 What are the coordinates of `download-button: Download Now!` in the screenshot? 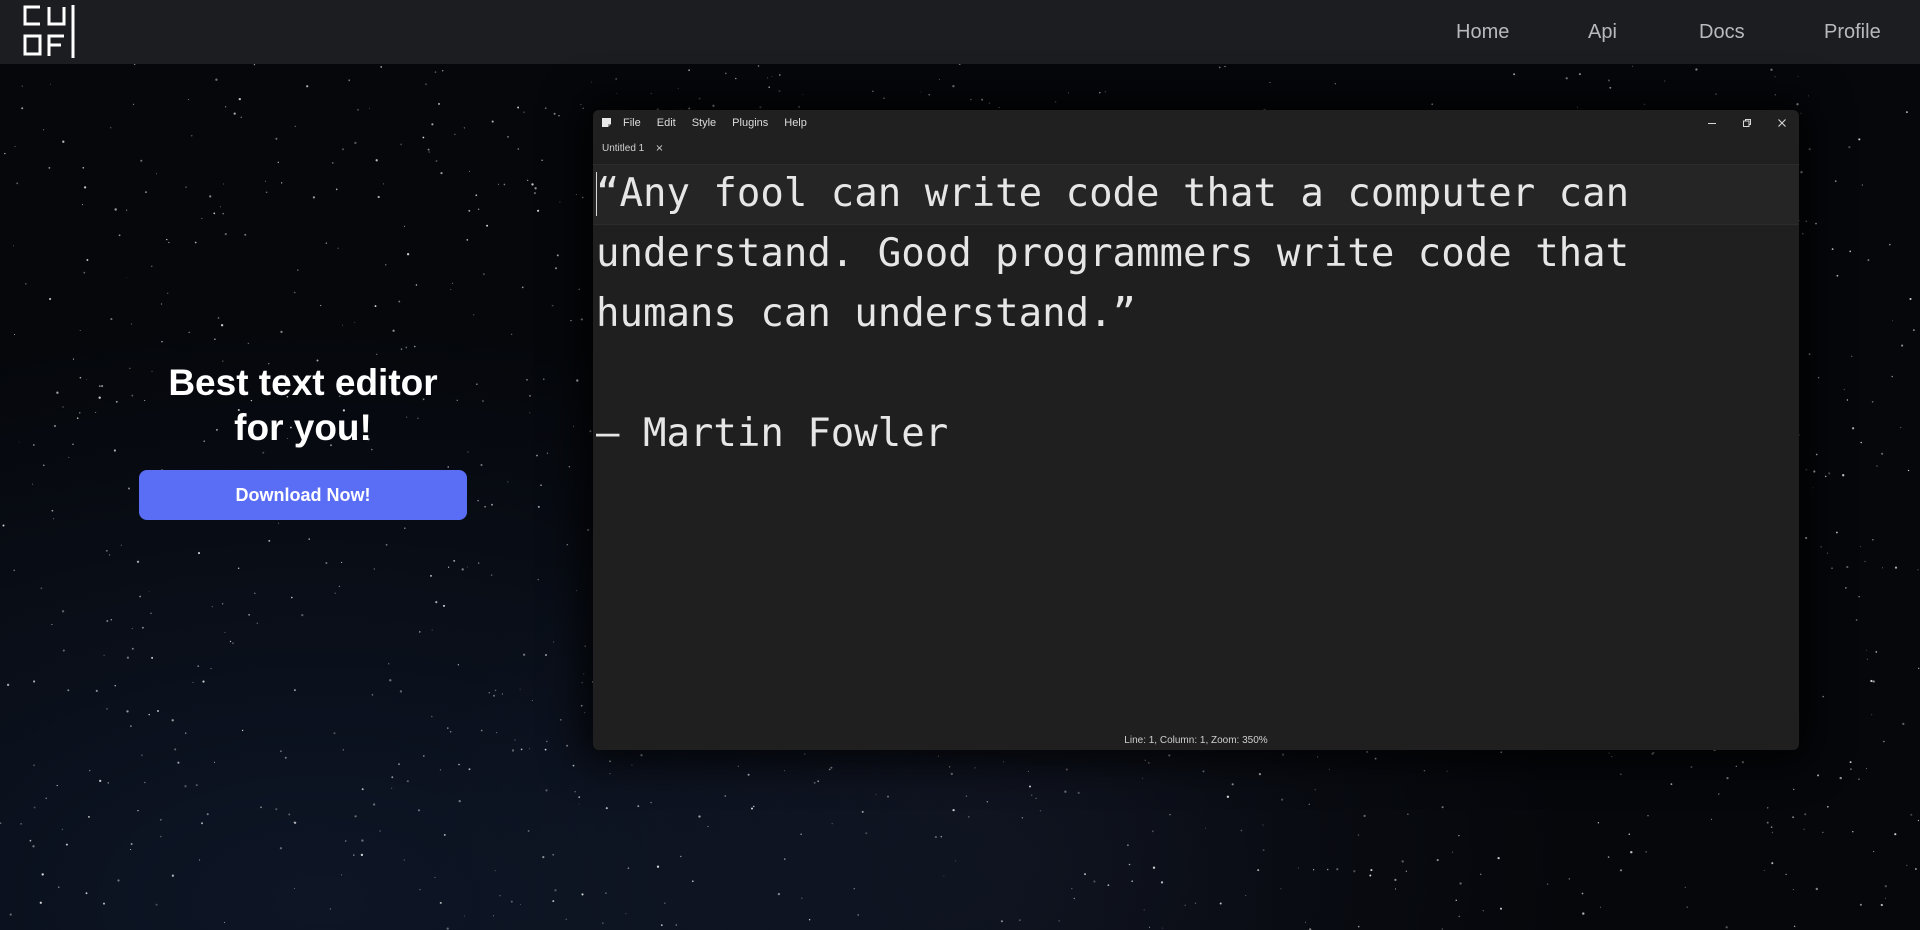 It's located at (303, 495).